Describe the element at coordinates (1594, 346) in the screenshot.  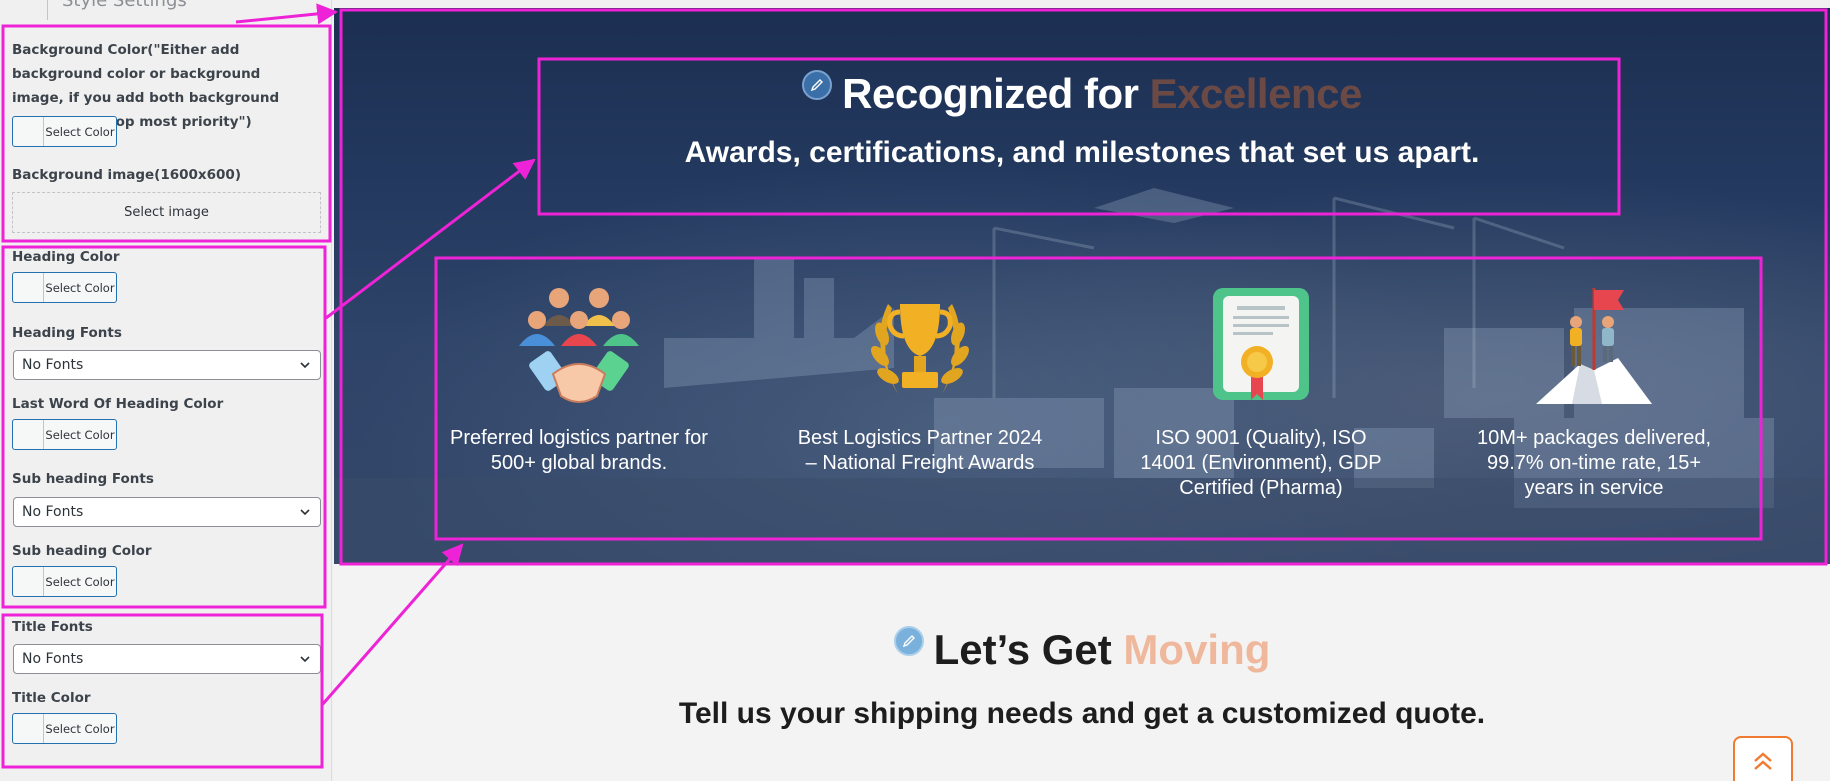
I see `summit-flag-icon` at that location.